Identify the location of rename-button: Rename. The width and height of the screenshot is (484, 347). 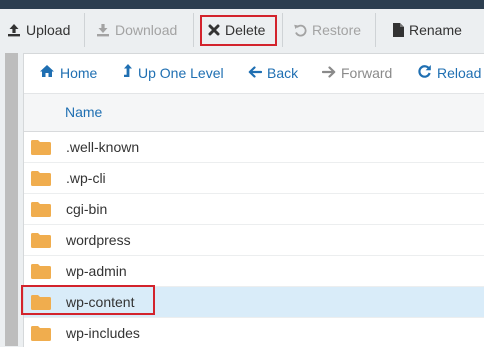
(427, 30).